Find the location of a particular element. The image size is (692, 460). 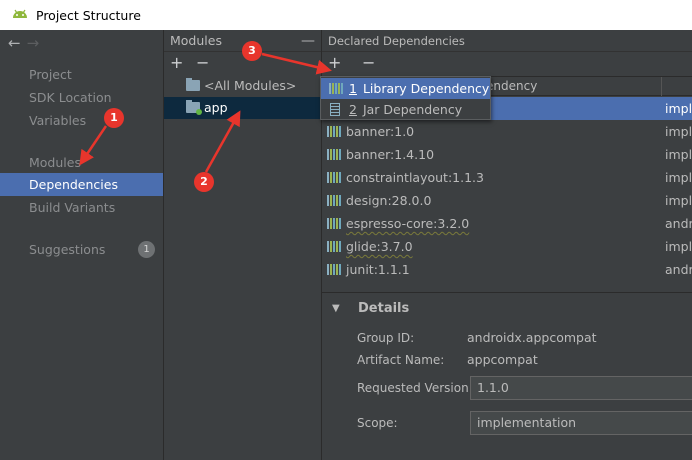

annotation-marker-1: 1 is located at coordinates (114, 118).